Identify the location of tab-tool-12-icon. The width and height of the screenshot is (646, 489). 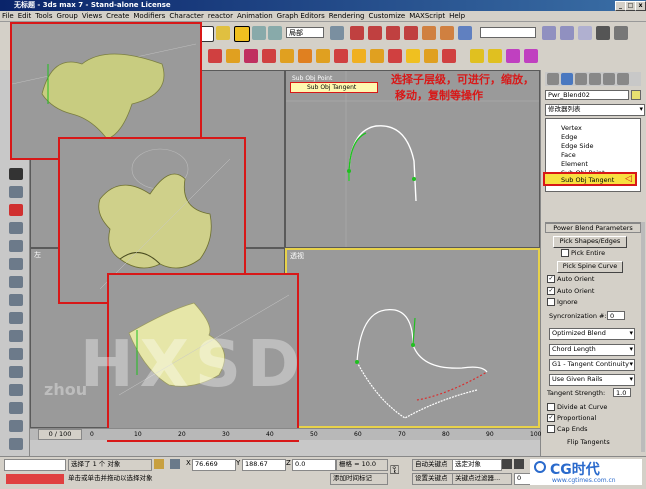
(413, 56).